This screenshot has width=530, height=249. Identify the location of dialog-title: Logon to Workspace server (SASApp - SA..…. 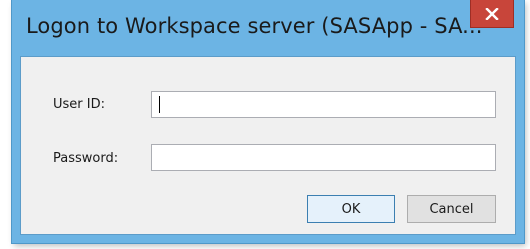
(254, 26).